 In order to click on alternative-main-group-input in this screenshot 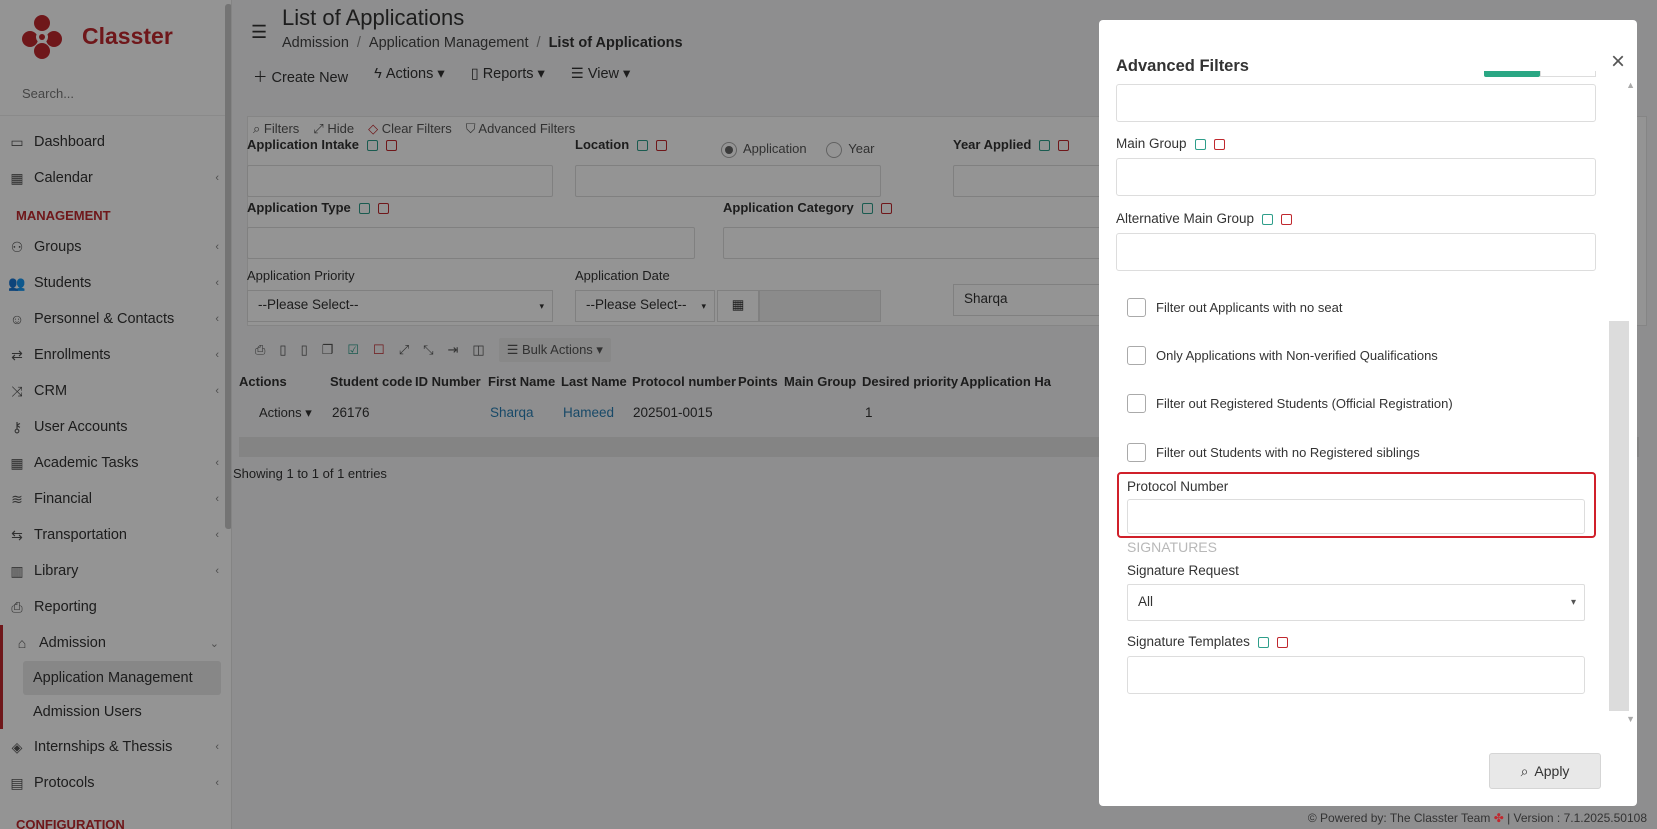, I will do `click(1356, 252)`.